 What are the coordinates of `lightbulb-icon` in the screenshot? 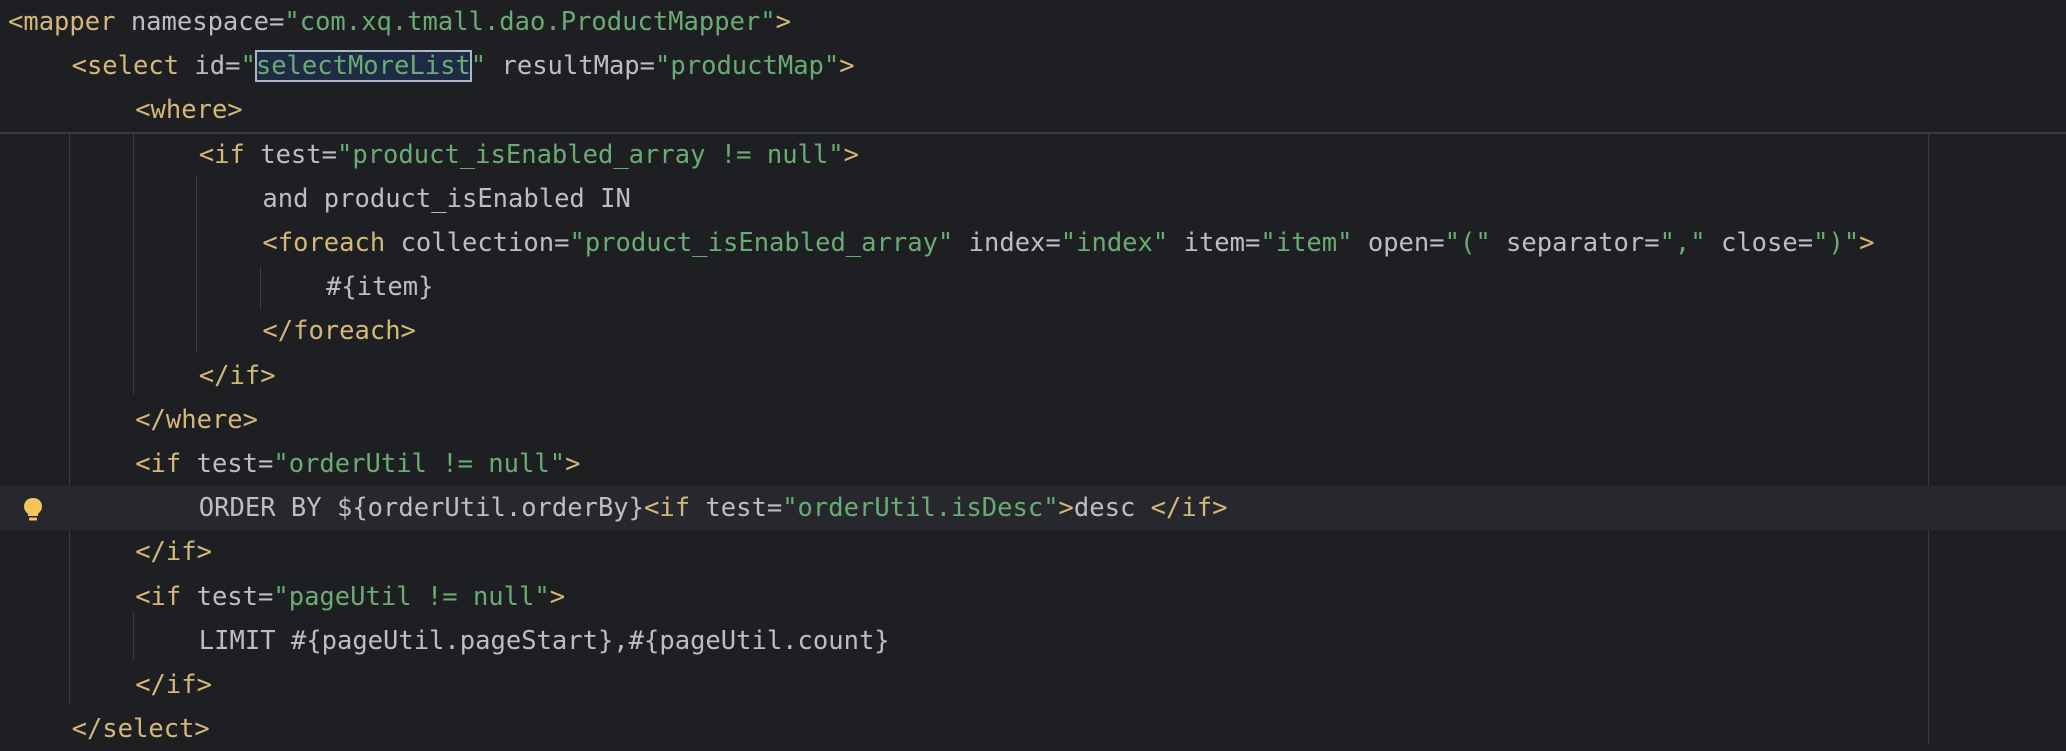 It's located at (33, 510).